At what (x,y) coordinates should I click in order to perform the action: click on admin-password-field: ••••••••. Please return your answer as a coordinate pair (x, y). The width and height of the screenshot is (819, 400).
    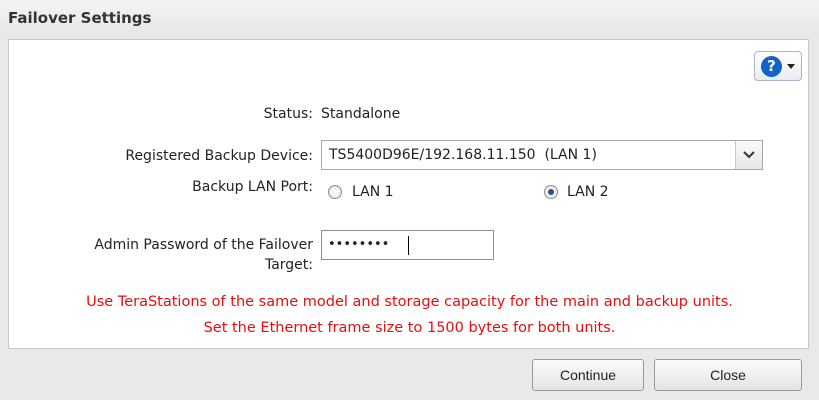
    Looking at the image, I should click on (407, 245).